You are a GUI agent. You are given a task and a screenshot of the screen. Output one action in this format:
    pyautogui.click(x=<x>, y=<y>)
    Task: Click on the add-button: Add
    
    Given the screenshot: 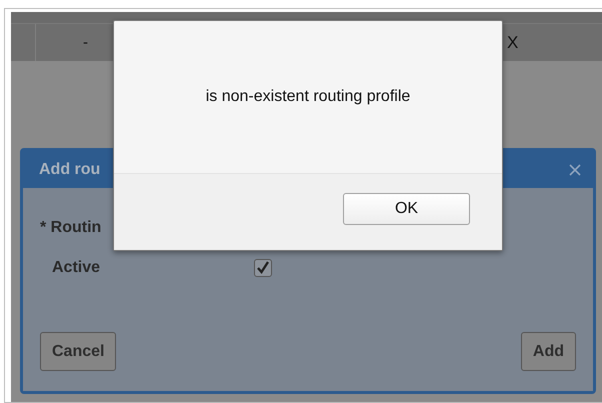 What is the action you would take?
    pyautogui.click(x=548, y=351)
    